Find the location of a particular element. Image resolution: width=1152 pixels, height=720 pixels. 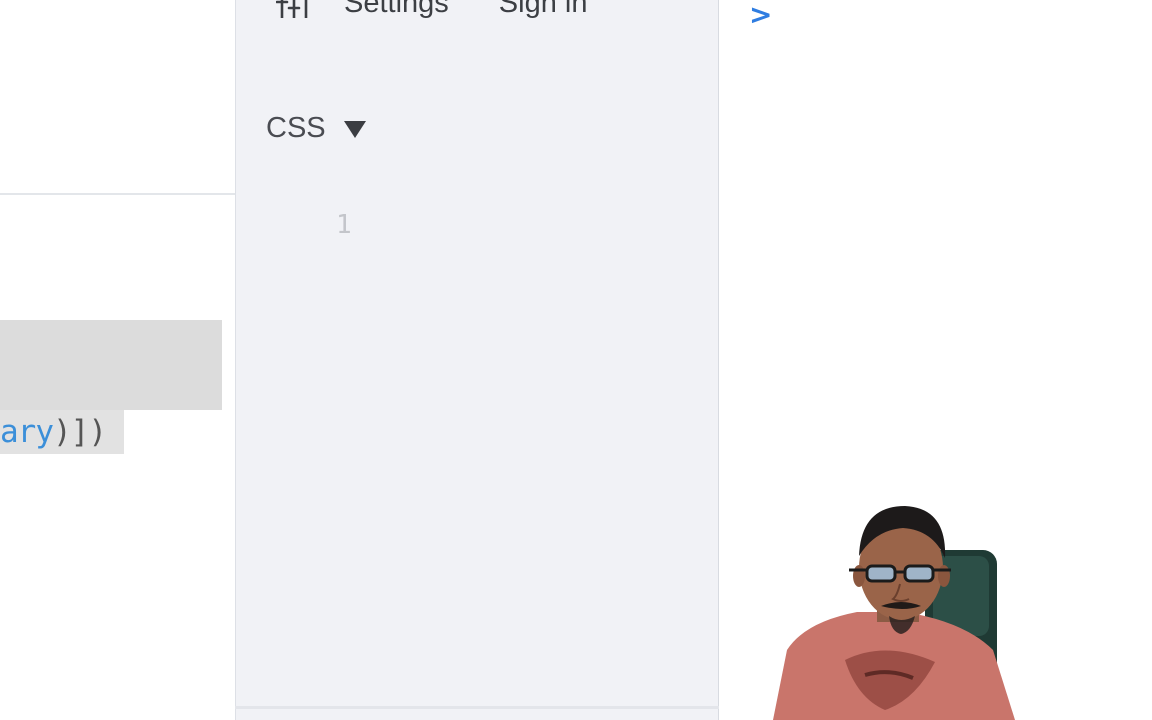

settings-button: Settings is located at coordinates (362, 10).